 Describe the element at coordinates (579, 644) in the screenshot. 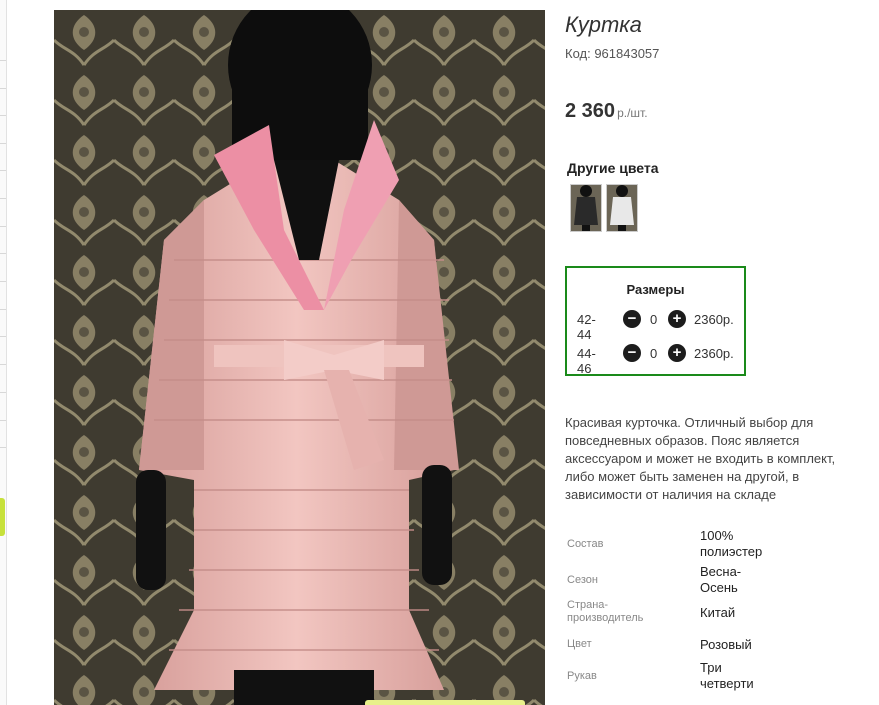

I see `attribute-key: Цвет` at that location.